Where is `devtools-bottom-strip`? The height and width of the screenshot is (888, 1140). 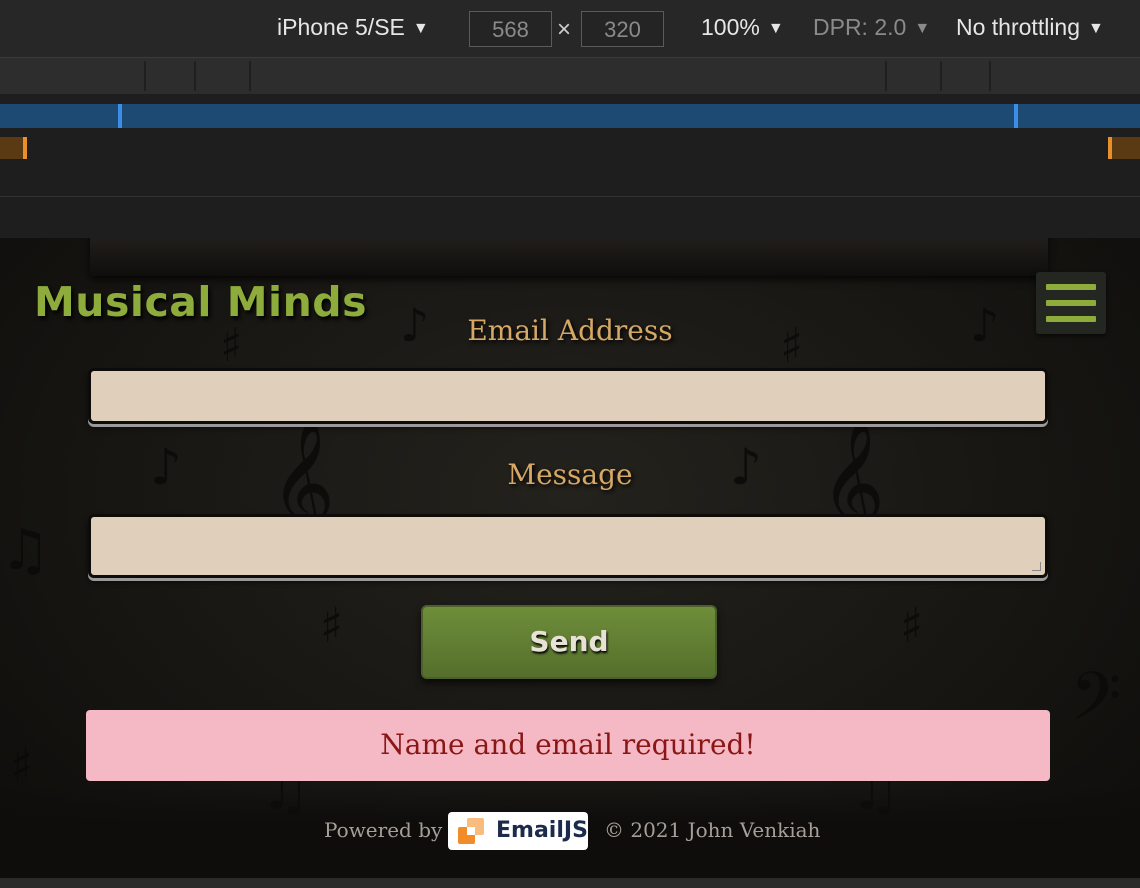
devtools-bottom-strip is located at coordinates (570, 883).